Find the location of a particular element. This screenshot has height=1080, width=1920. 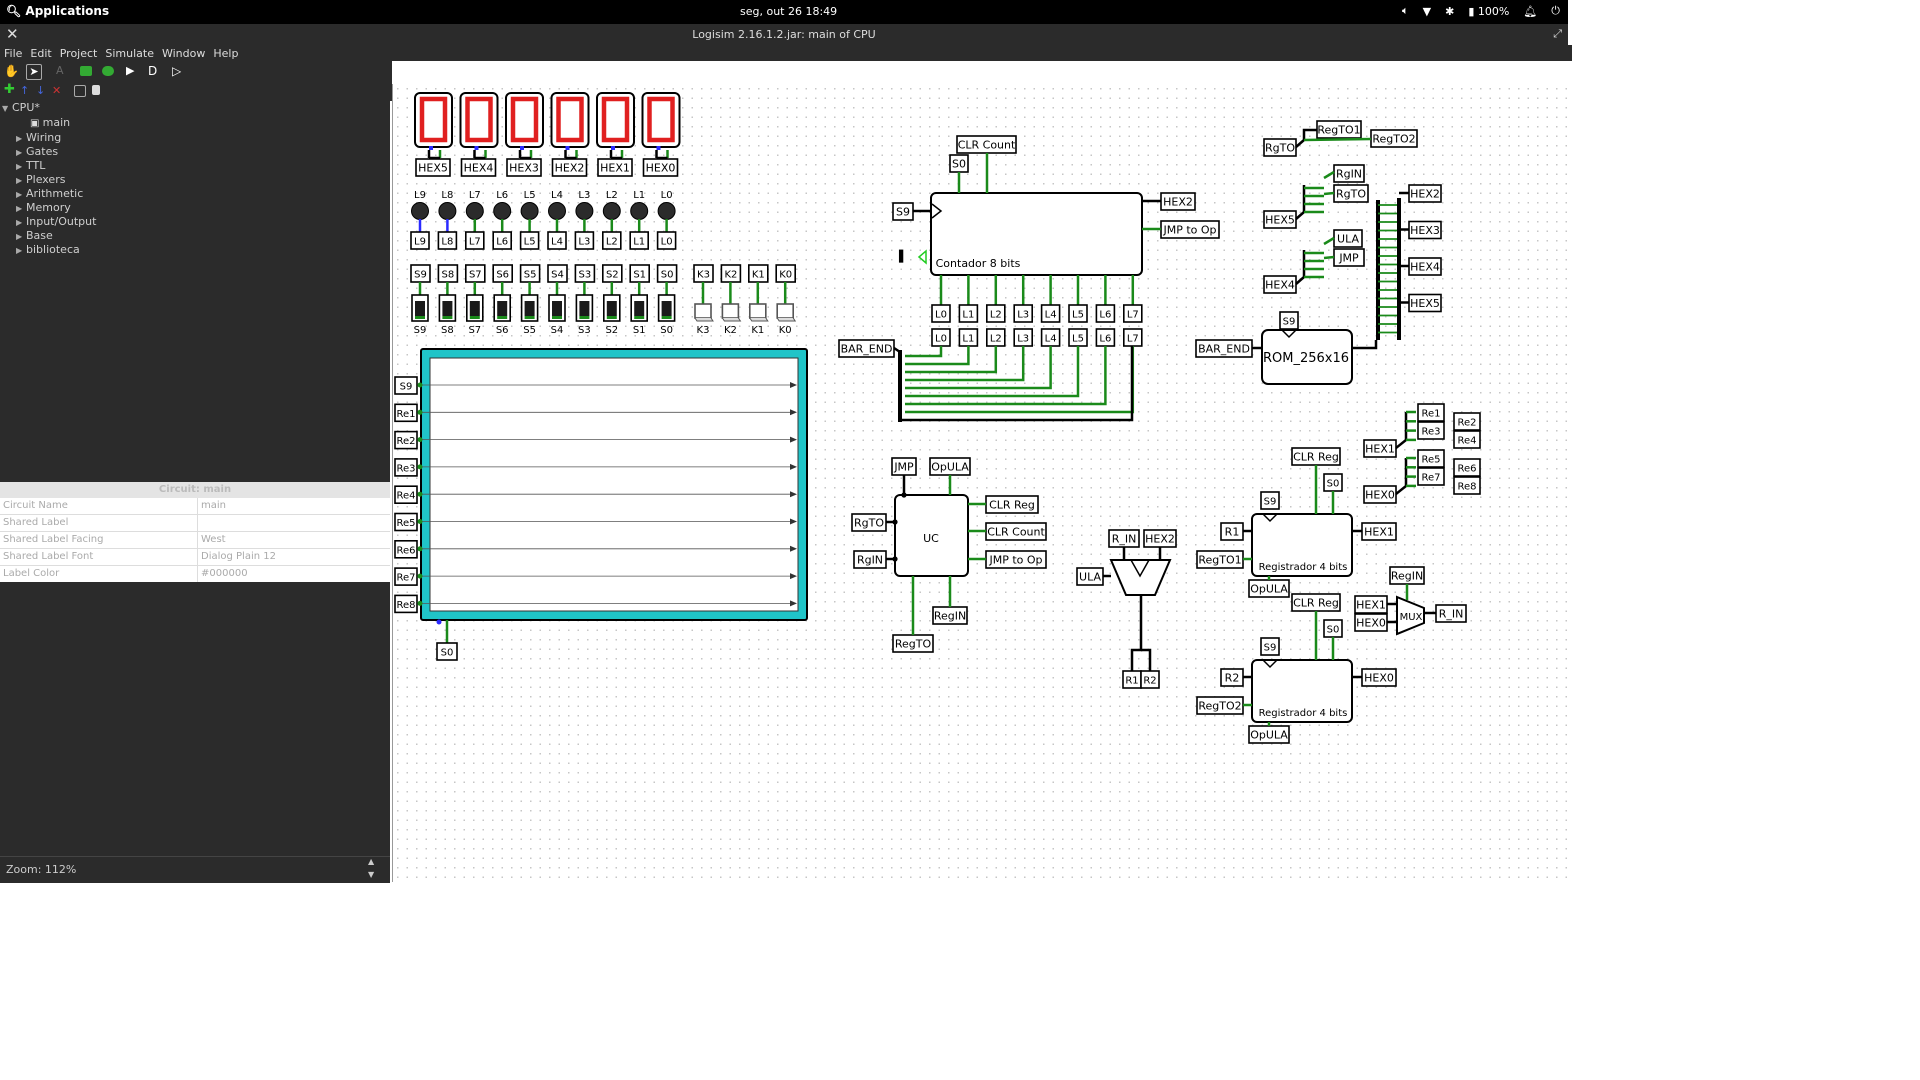

properties-header: Circuit: main is located at coordinates (195, 490).